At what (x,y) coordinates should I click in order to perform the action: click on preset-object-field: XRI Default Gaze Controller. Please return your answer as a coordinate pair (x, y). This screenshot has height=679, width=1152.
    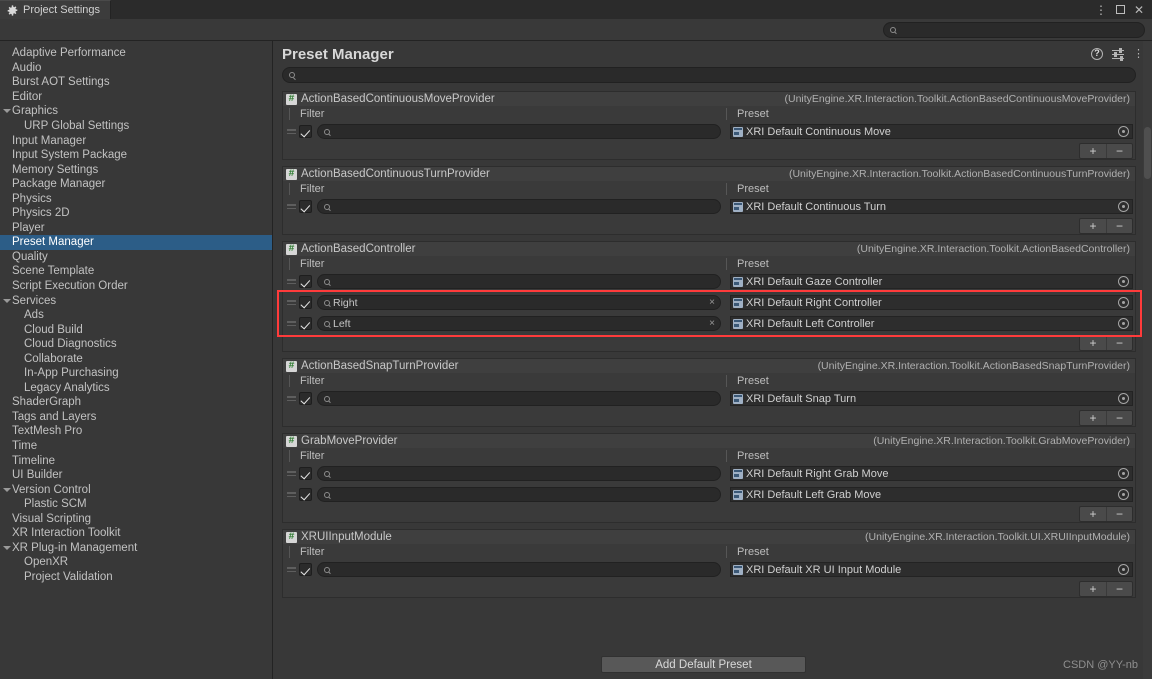
    Looking at the image, I should click on (931, 281).